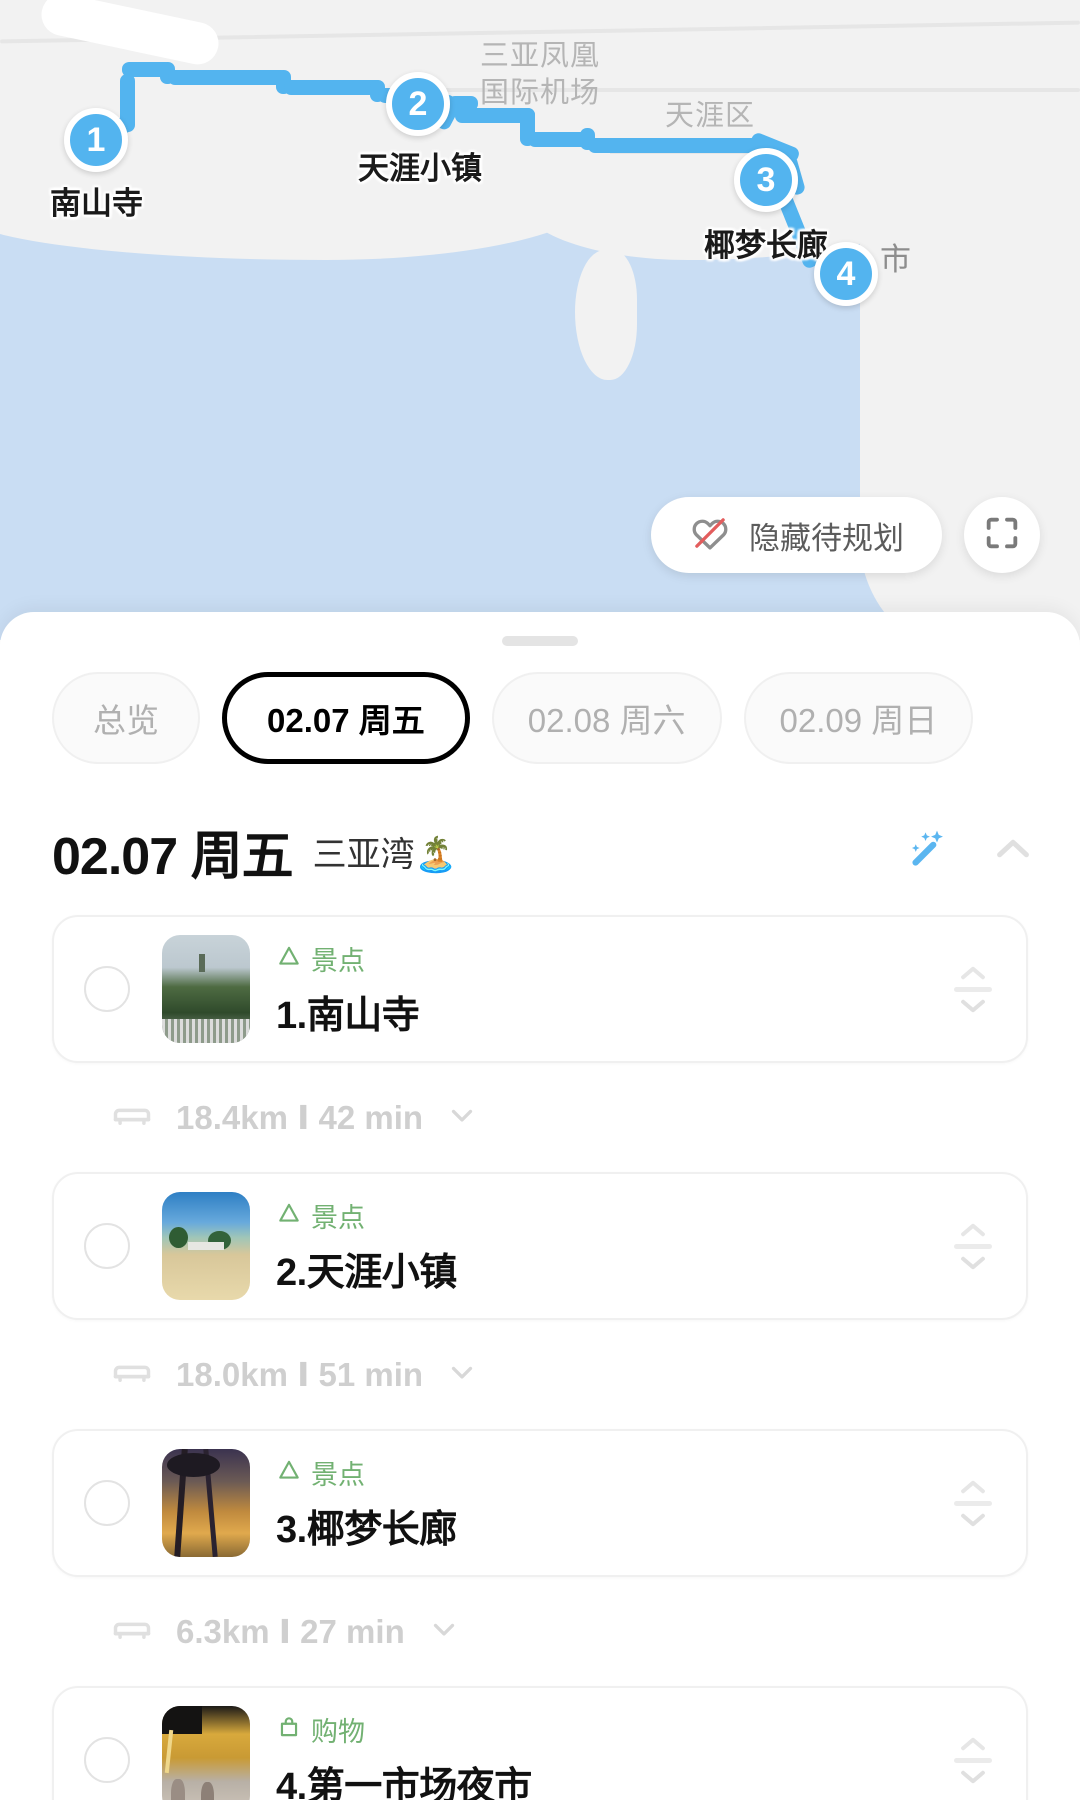  I want to click on itinerary-item: 景点 2.天涯小镇, so click(540, 1246).